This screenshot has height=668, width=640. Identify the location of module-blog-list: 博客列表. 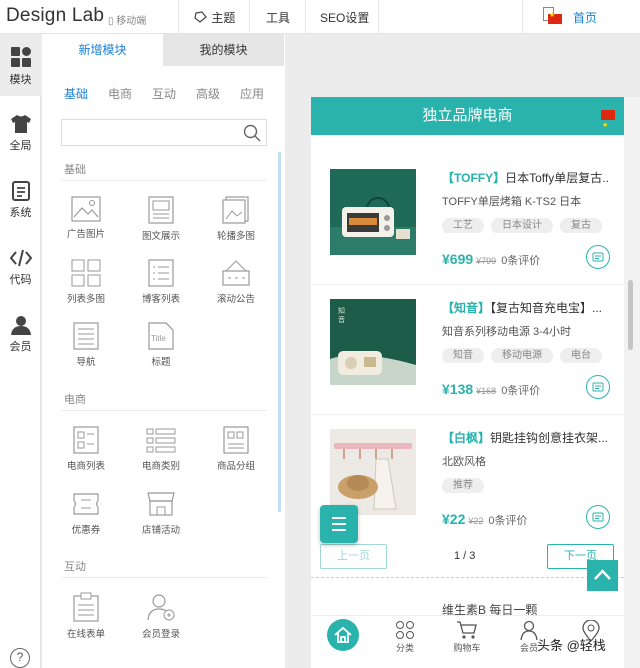
(161, 282).